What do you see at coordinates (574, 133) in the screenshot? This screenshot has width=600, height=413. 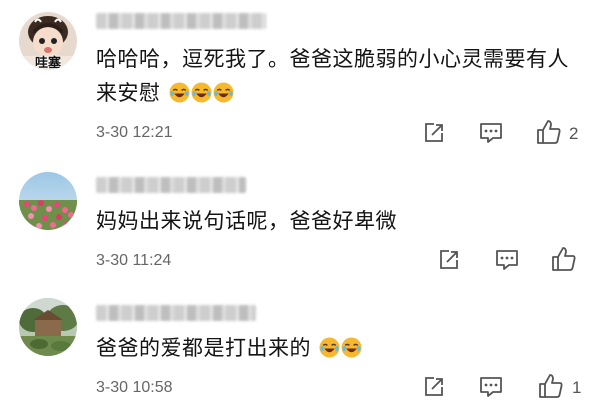 I see `like-count: 2` at bounding box center [574, 133].